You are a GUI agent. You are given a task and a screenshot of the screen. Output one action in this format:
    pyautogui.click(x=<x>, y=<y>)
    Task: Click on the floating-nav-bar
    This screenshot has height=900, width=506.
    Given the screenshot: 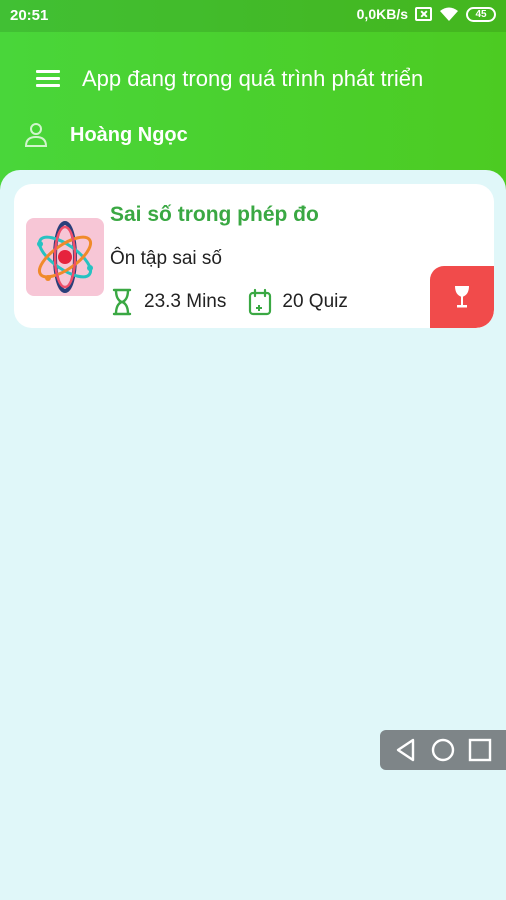 What is the action you would take?
    pyautogui.click(x=443, y=750)
    